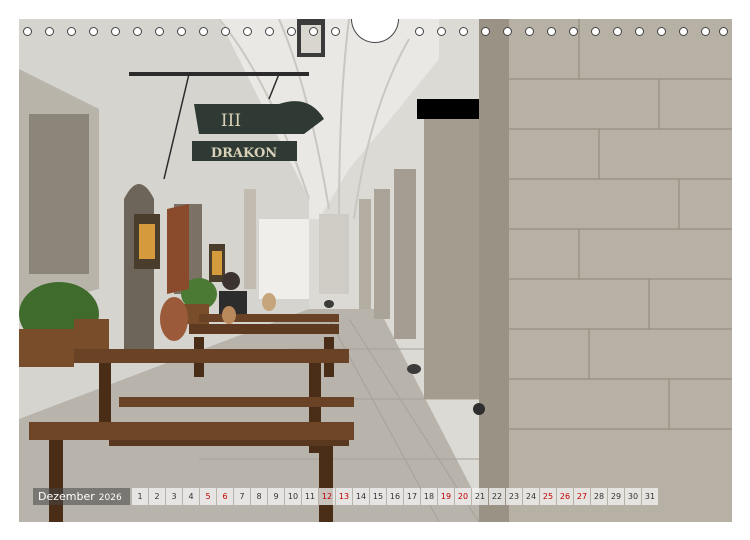 Image resolution: width=750 pixels, height=540 pixels. I want to click on day-cell: 10, so click(293, 496).